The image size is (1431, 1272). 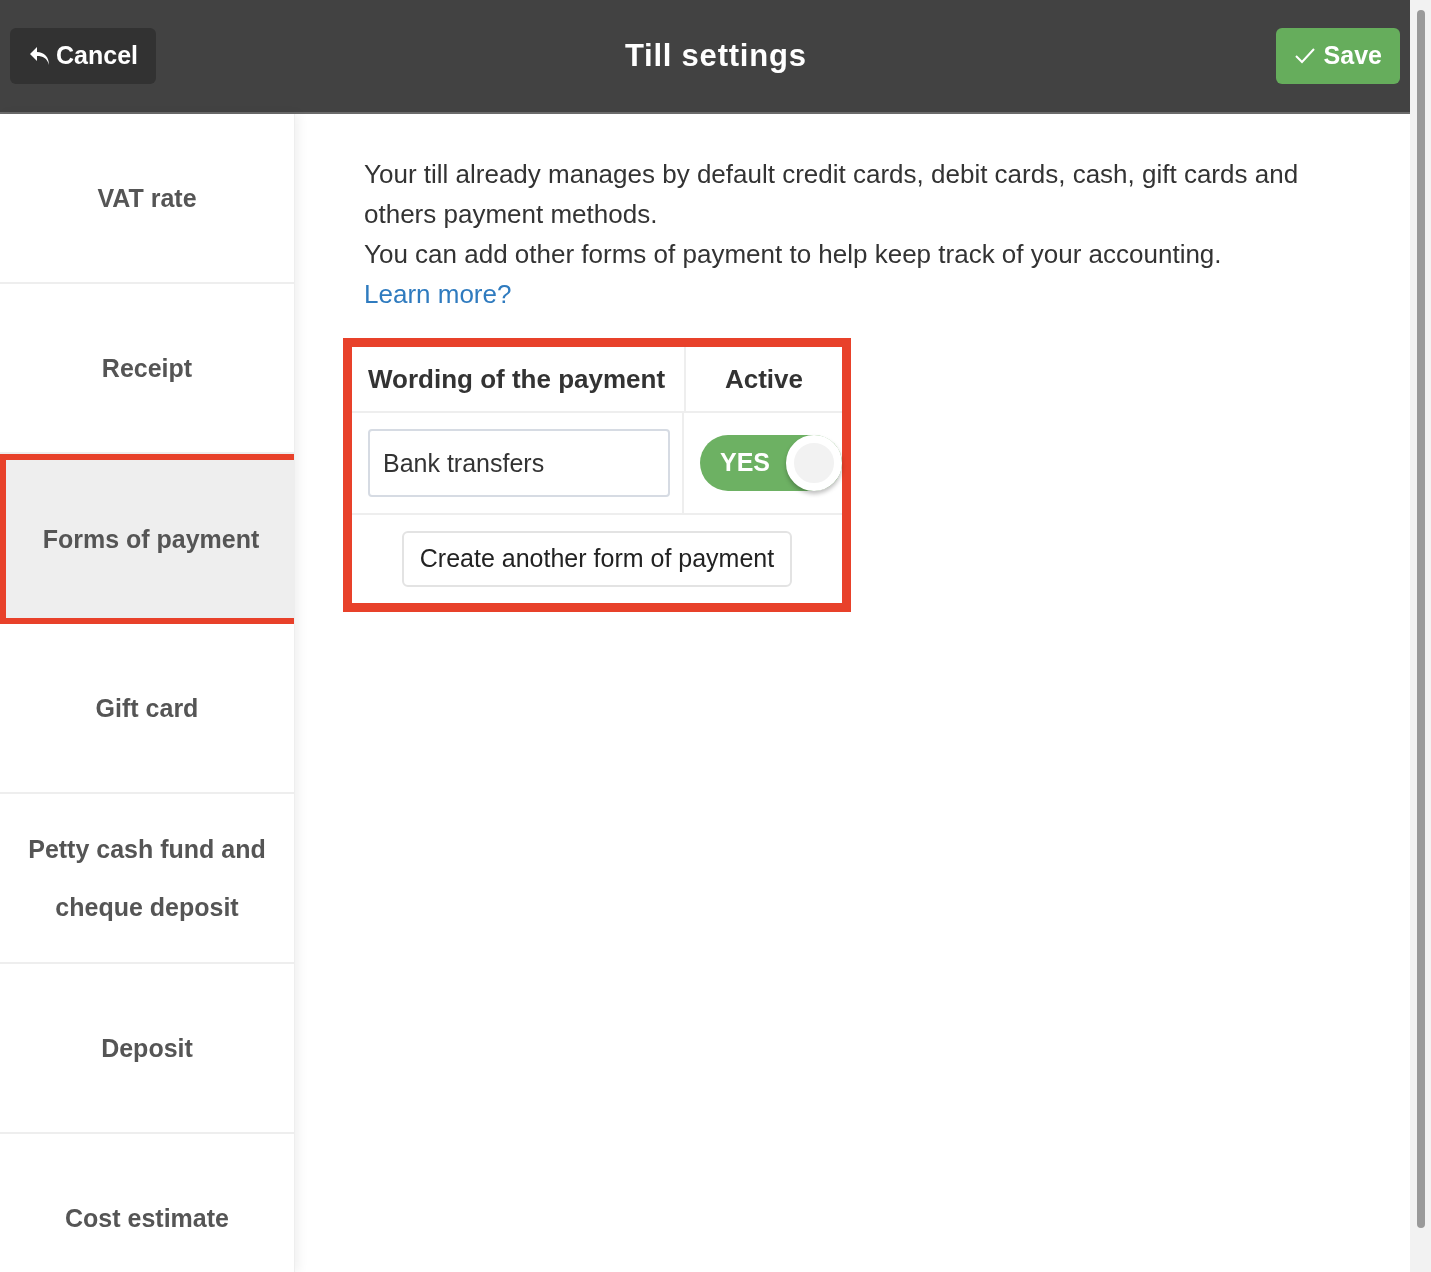 I want to click on payment-name-field: Bank transfers, so click(x=519, y=463).